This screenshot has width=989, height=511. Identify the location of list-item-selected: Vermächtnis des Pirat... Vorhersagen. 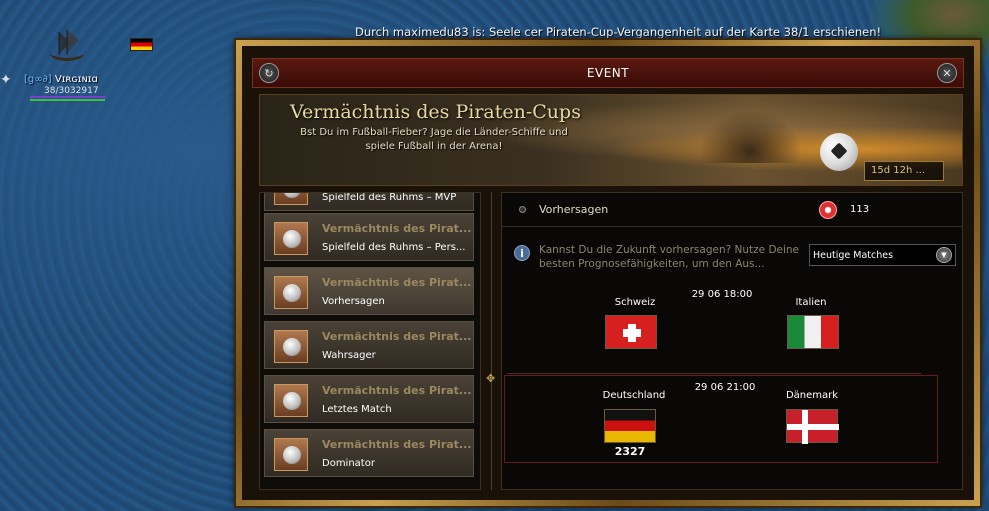
(369, 291).